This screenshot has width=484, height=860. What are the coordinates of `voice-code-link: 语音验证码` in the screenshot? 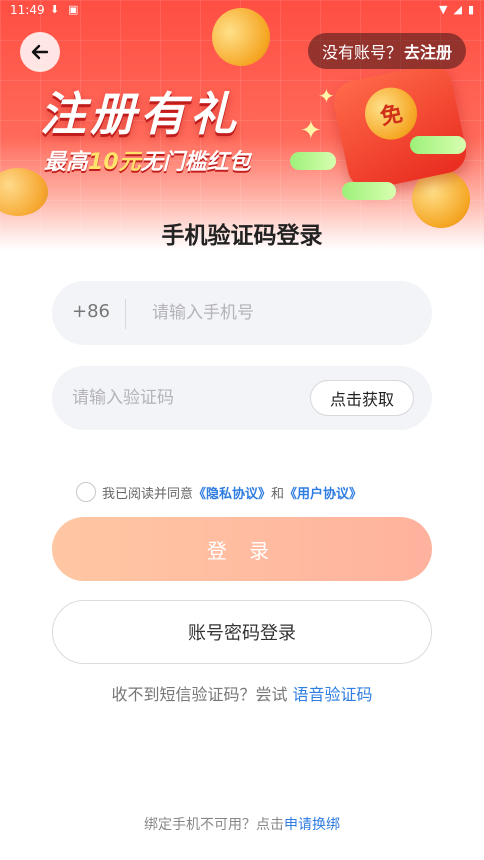 It's located at (333, 694).